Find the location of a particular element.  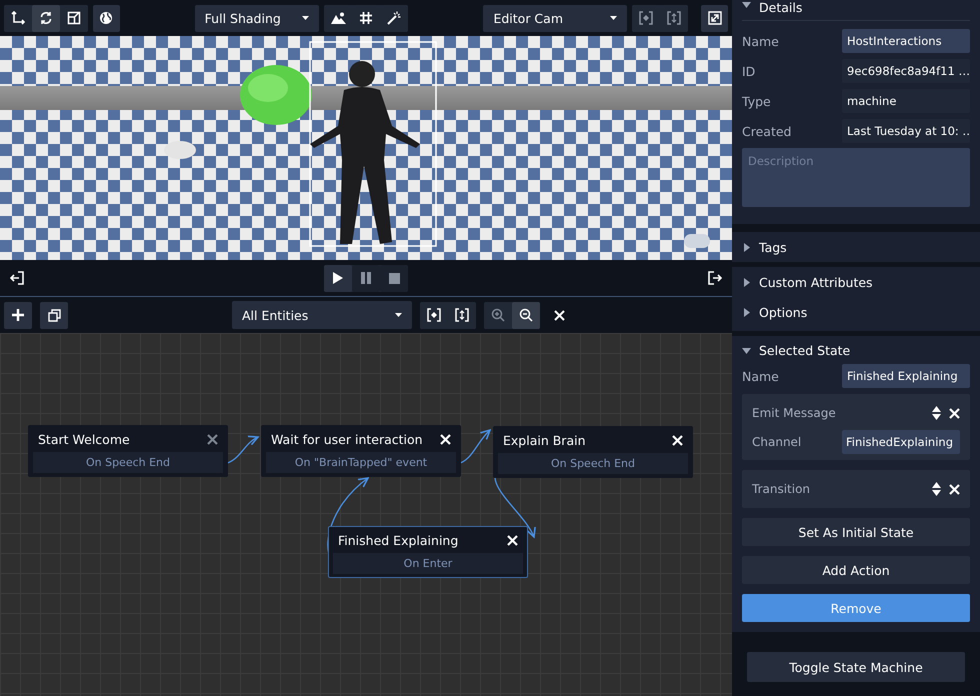

state-node: Start Welcome On Speech End is located at coordinates (128, 451).